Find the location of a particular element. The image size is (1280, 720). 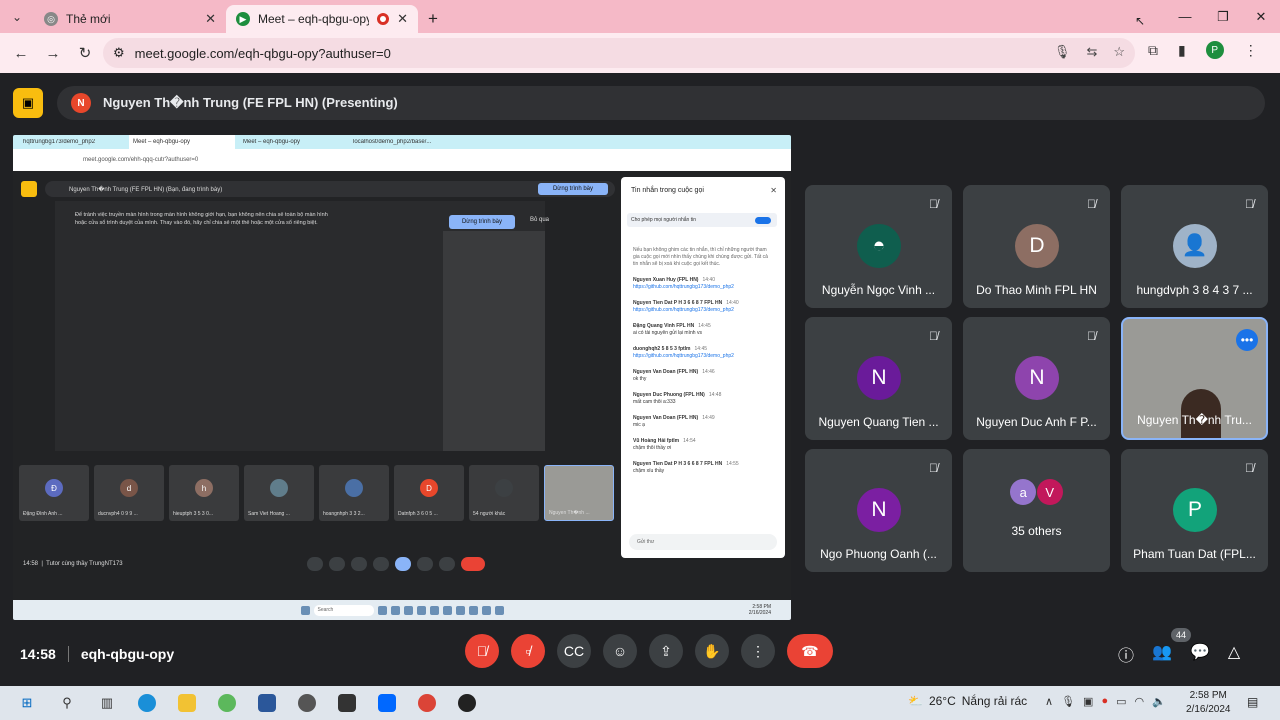

system-clock: 2:58 PM 2/16/2024 is located at coordinates (1208, 703).